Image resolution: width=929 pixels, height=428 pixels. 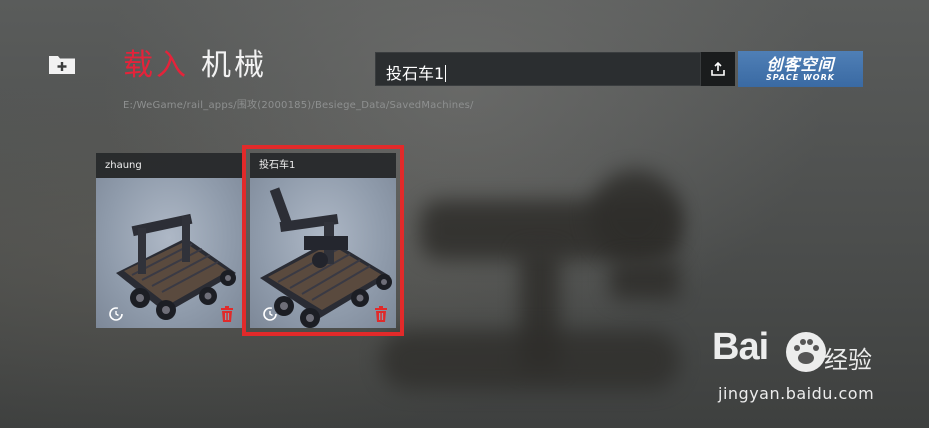 What do you see at coordinates (800, 77) in the screenshot?
I see `workshop-label-en: SPACE WORK` at bounding box center [800, 77].